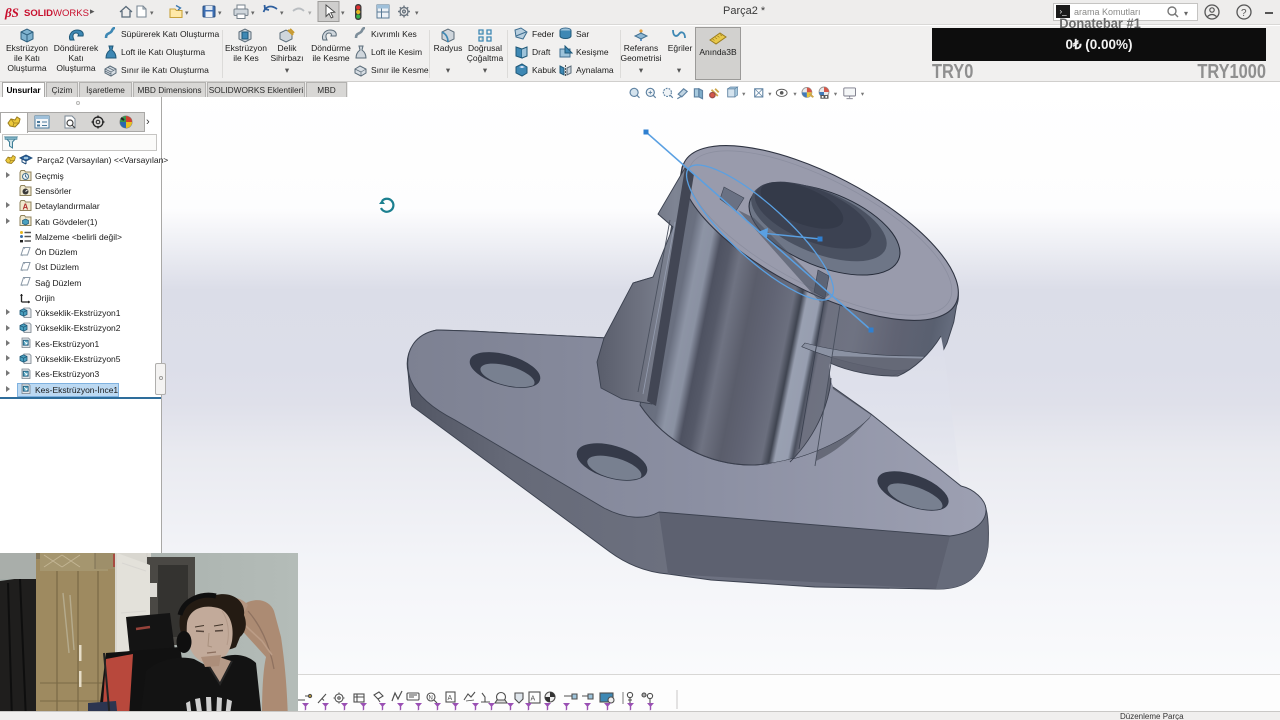 Image resolution: width=1280 pixels, height=720 pixels. I want to click on svg-text: βS, so click(11, 12).